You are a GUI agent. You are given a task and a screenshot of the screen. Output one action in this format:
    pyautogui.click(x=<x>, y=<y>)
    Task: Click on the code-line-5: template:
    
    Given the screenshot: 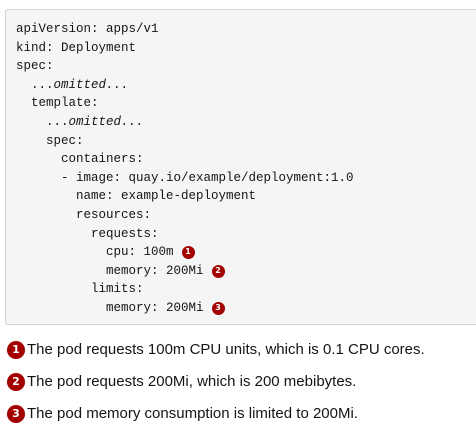 What is the action you would take?
    pyautogui.click(x=185, y=103)
    